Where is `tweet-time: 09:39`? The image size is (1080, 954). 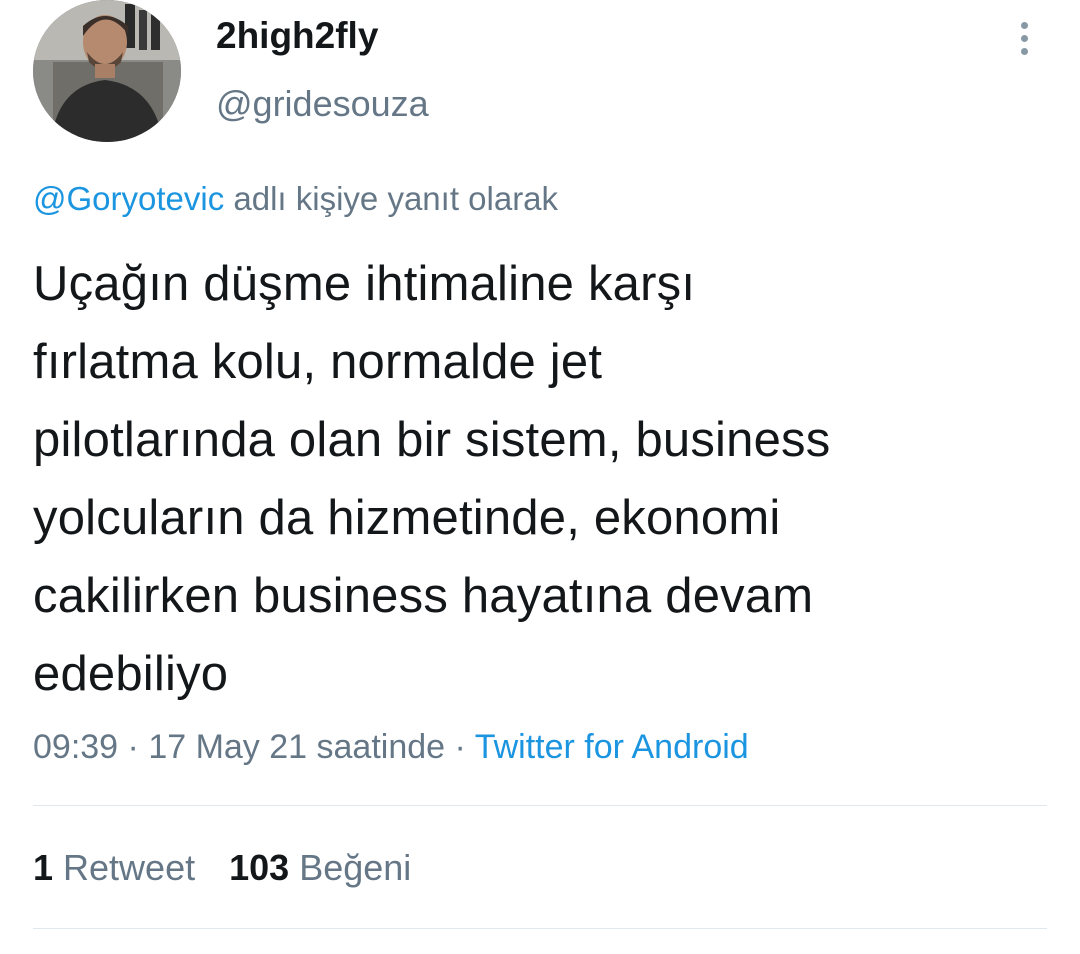
tweet-time: 09:39 is located at coordinates (76, 747).